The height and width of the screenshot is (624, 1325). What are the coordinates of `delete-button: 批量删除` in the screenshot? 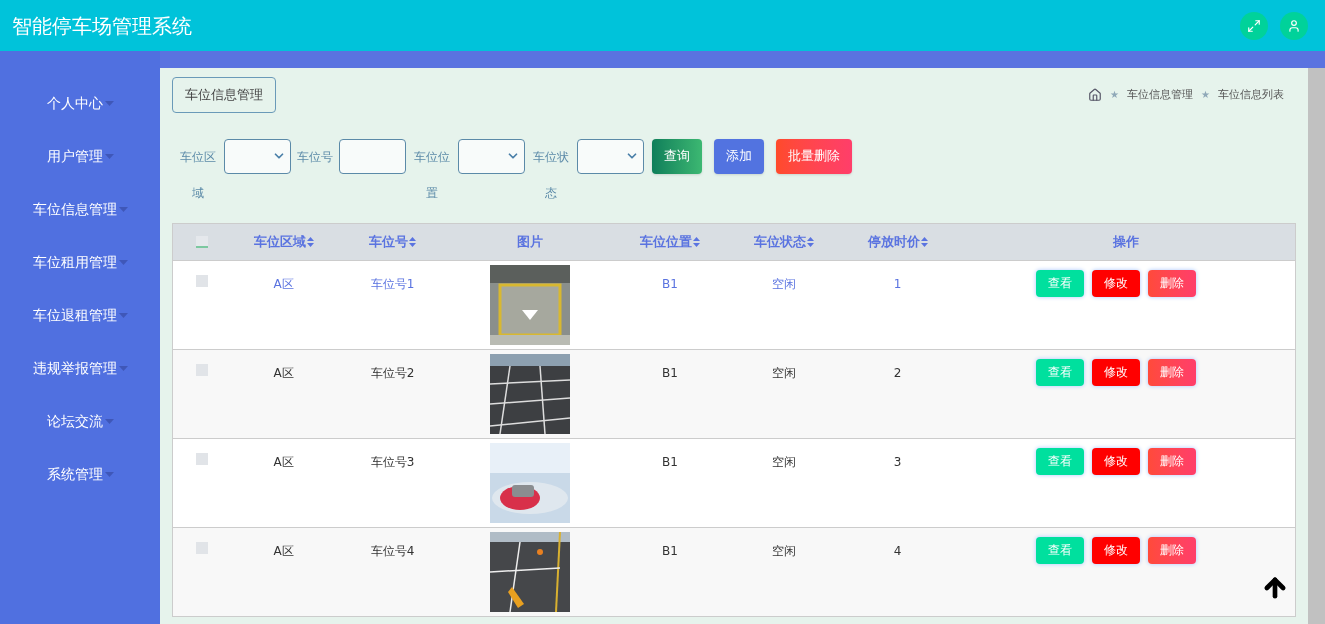 It's located at (814, 156).